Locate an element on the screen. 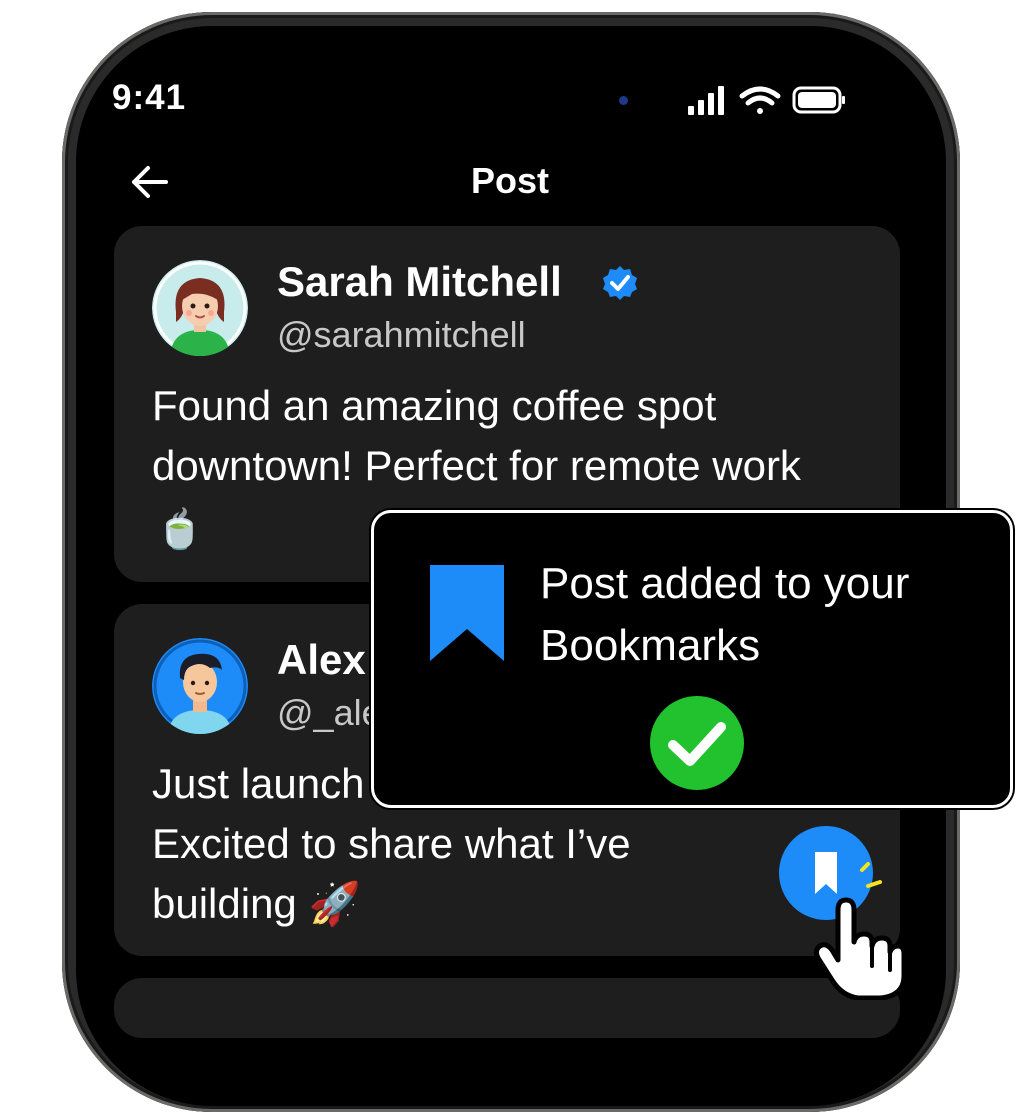 Image resolution: width=1024 pixels, height=1112 pixels. tea-emoji: 🍵 is located at coordinates (180, 530).